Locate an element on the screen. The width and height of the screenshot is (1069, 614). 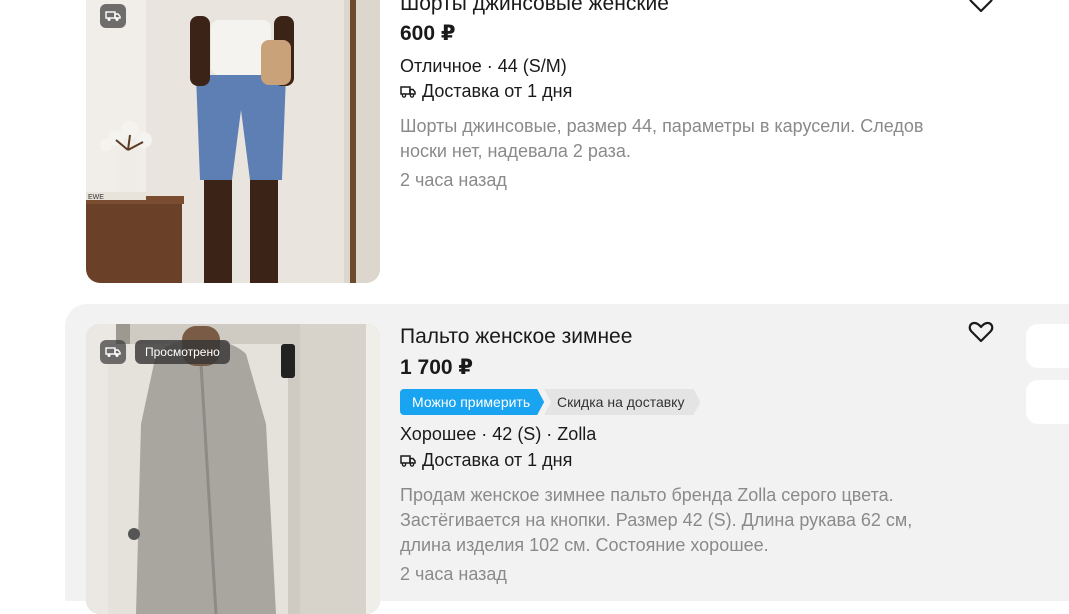
description-line: длина изделия 102 см. Состояние хорошее. is located at coordinates (584, 545).